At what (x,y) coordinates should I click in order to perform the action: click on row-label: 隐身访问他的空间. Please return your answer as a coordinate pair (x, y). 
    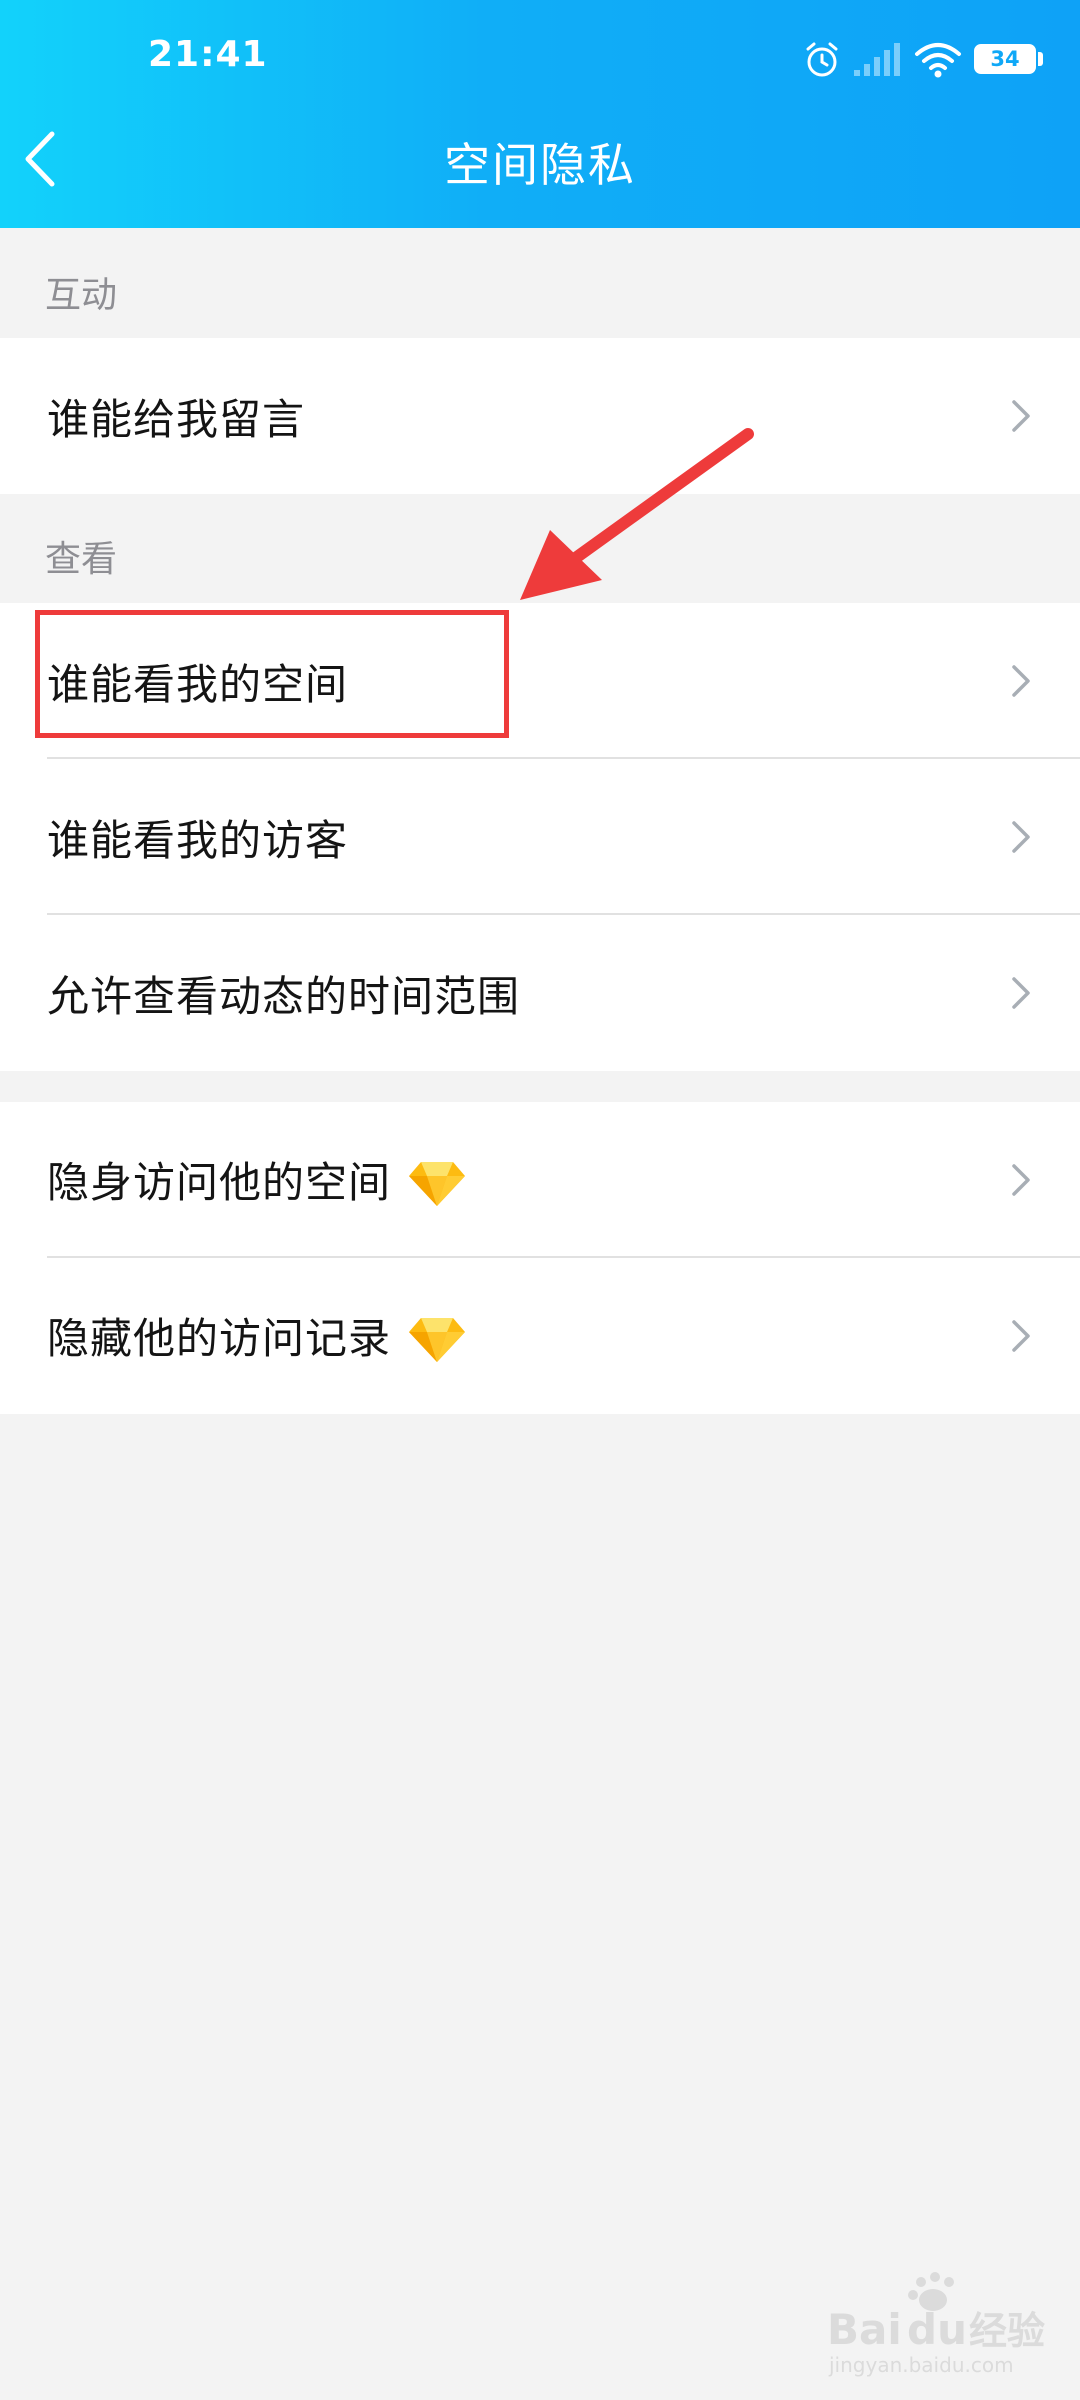
    Looking at the image, I should click on (257, 1180).